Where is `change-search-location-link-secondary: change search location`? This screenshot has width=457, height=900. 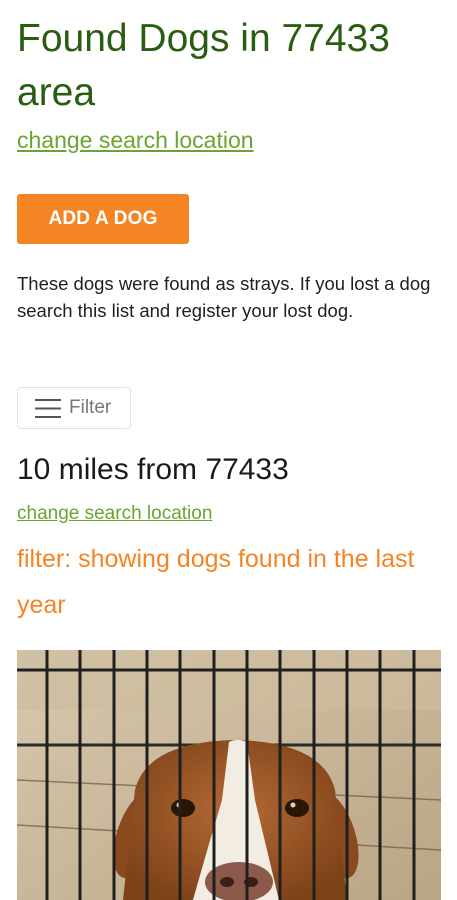 change-search-location-link-secondary: change search location is located at coordinates (114, 514).